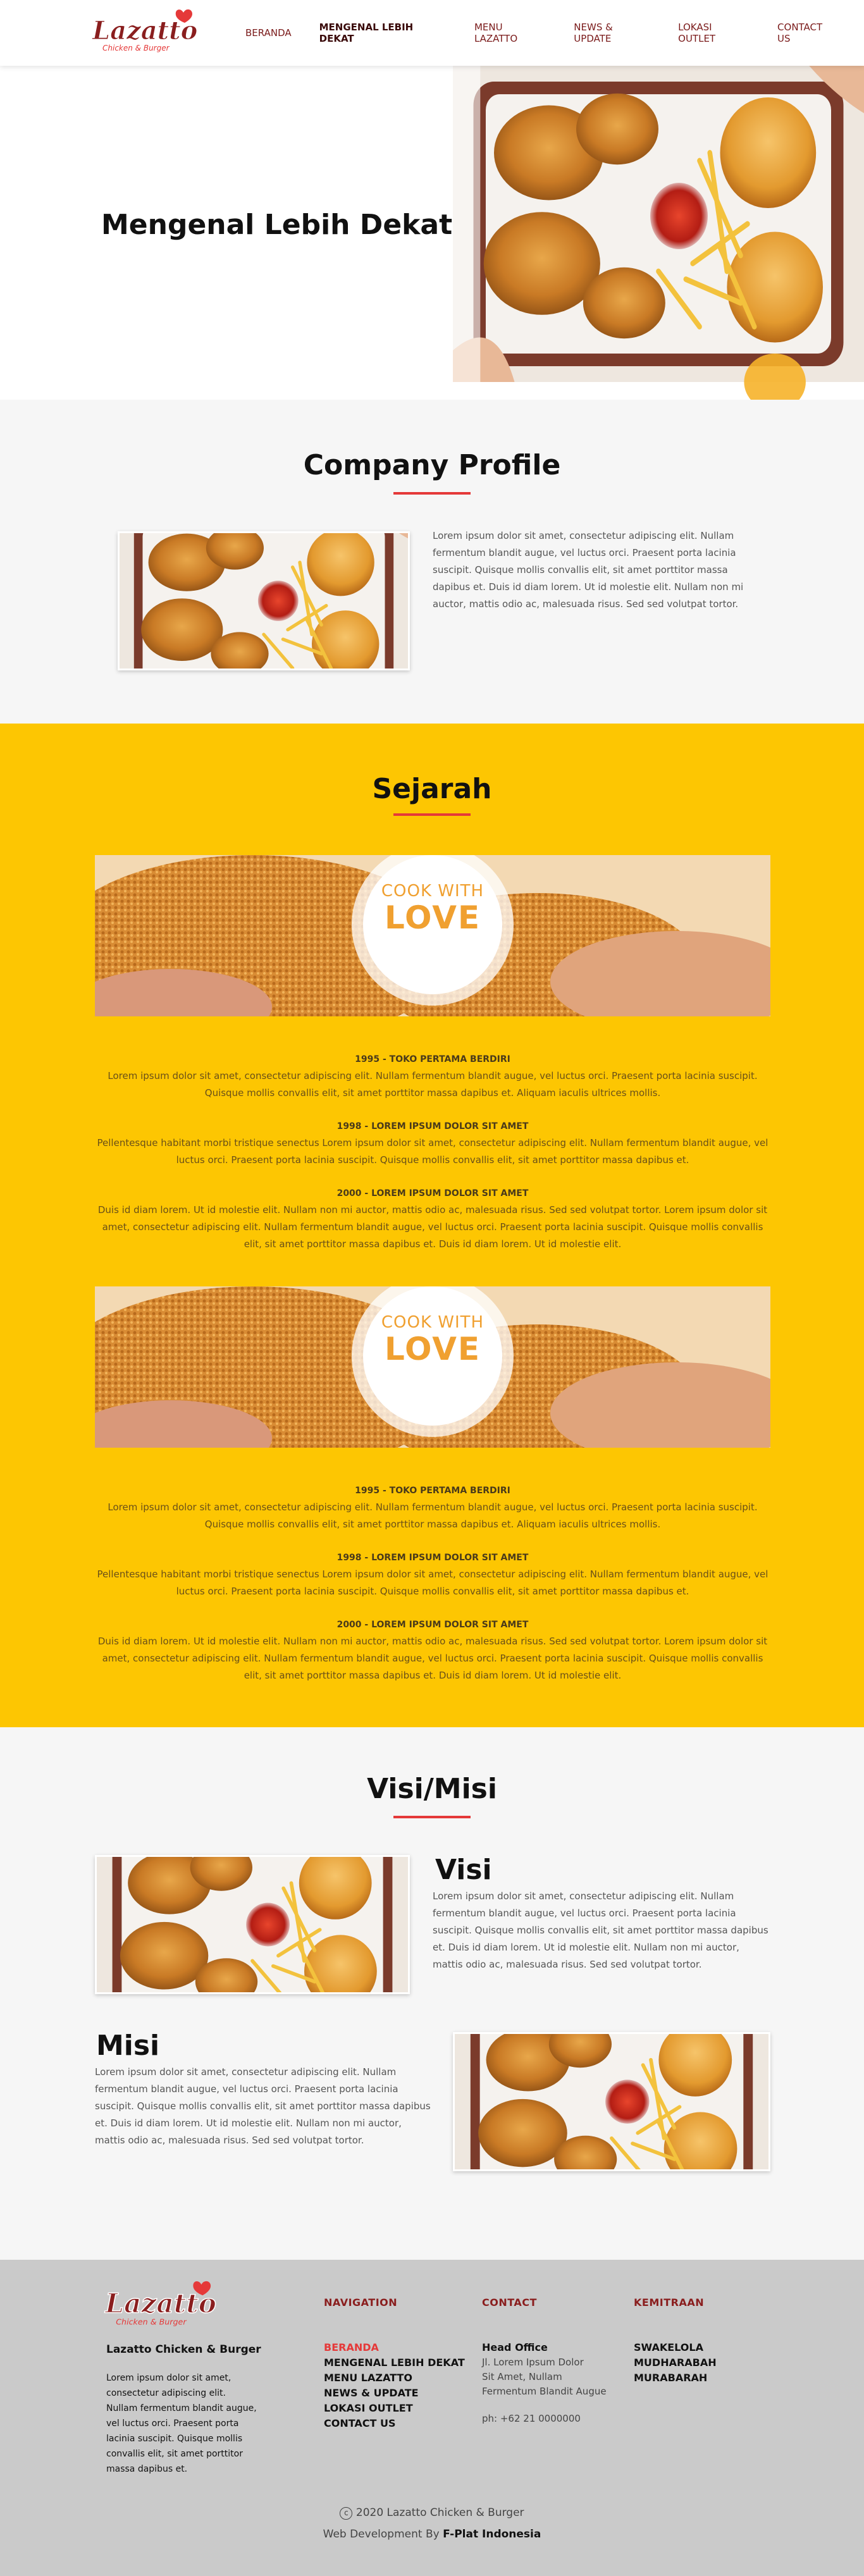 The width and height of the screenshot is (864, 2576). Describe the element at coordinates (806, 33) in the screenshot. I see `nav-contact-us: CONTACT US` at that location.